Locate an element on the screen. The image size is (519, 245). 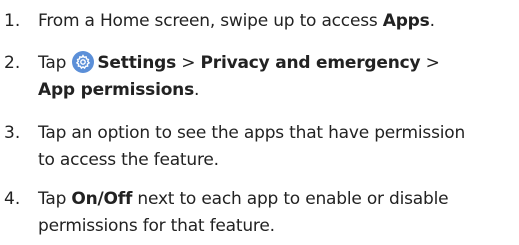
app-permissions-label: App permissions is located at coordinates (116, 90).